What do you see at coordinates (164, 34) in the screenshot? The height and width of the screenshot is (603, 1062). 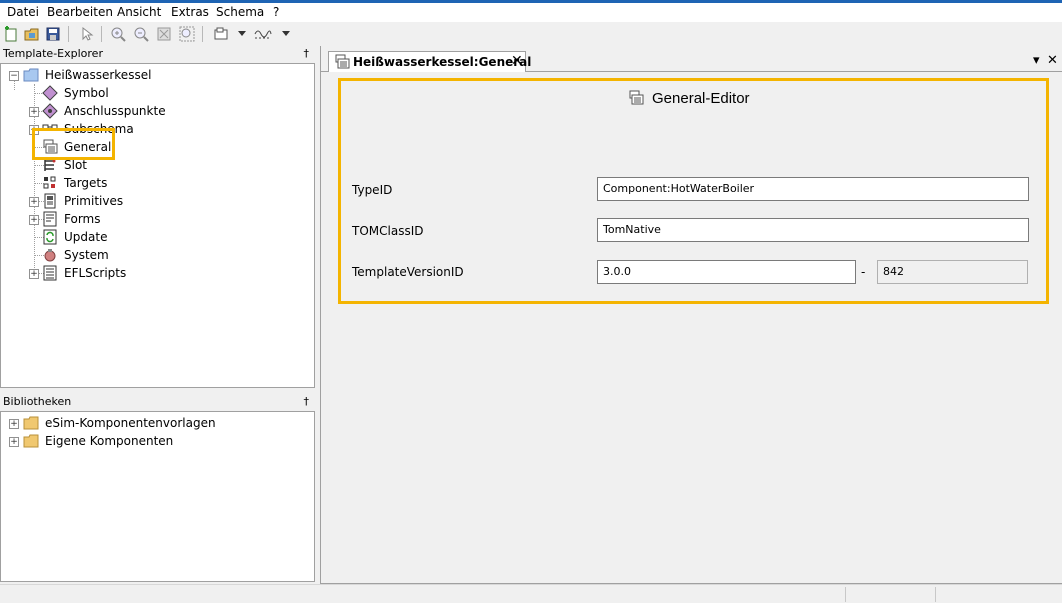 I see `zoom-fit-icon` at bounding box center [164, 34].